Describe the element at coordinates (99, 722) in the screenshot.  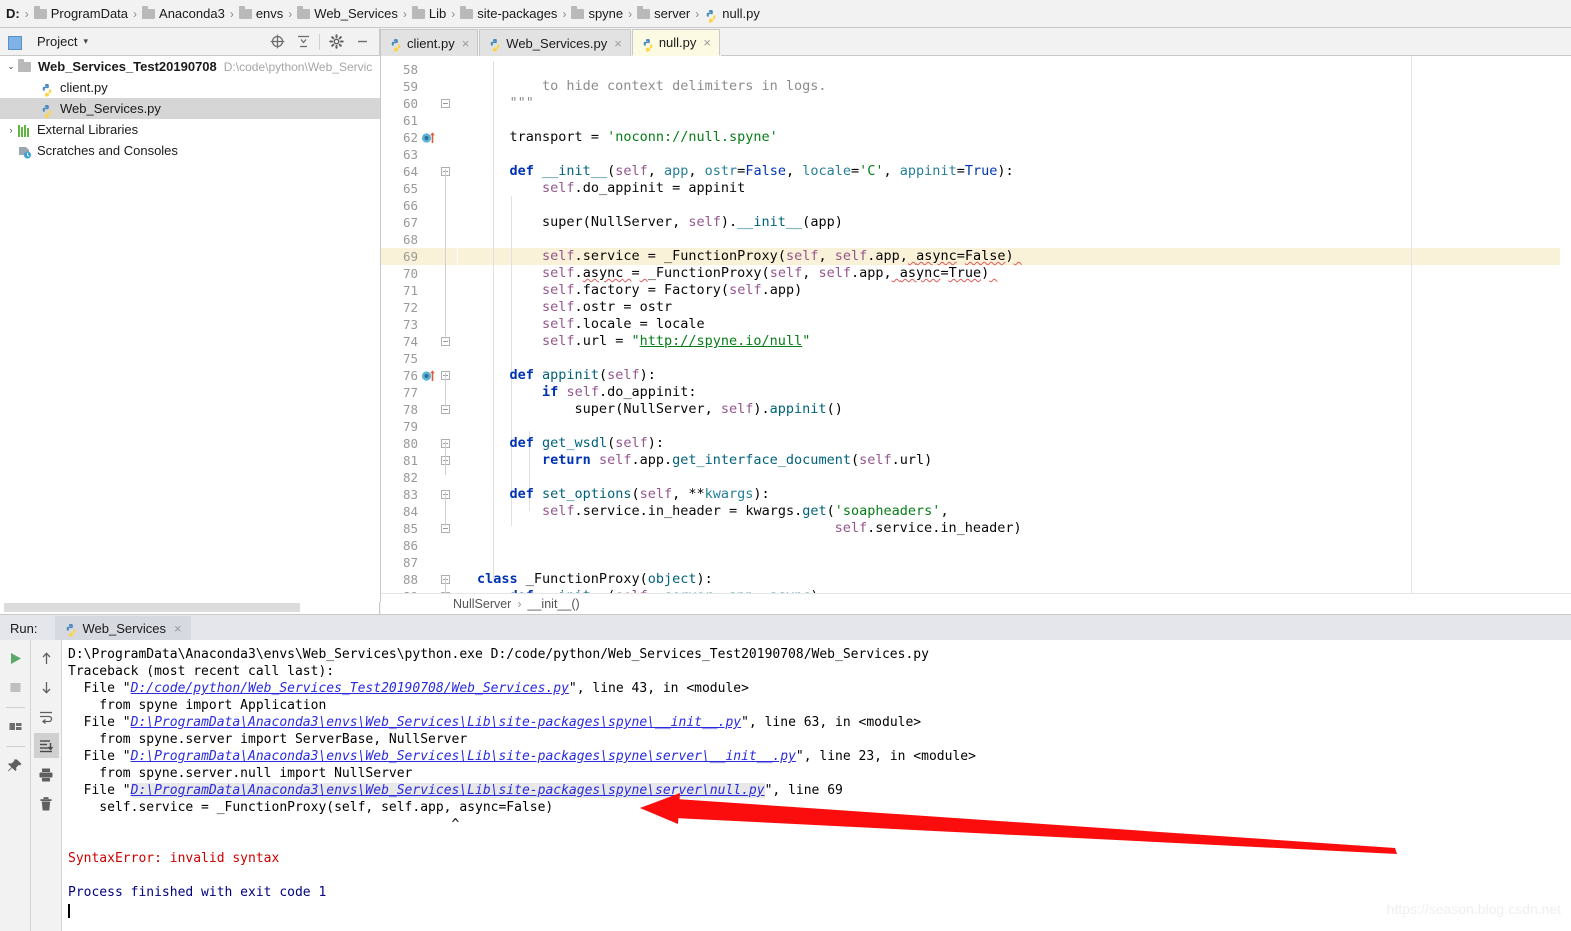
I see `console-text: File "` at that location.